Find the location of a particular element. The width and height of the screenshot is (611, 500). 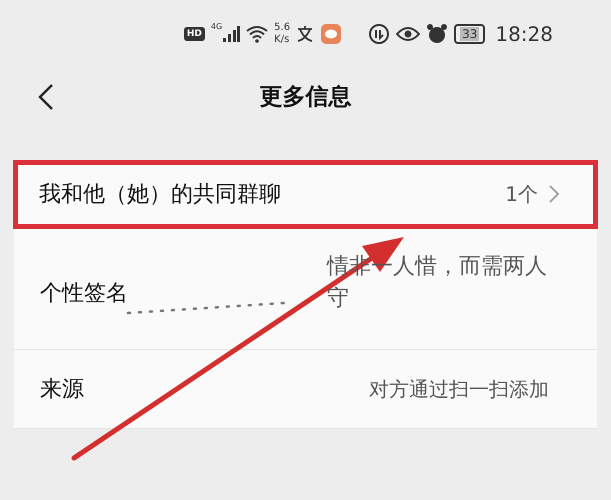

wifi-icon is located at coordinates (257, 34).